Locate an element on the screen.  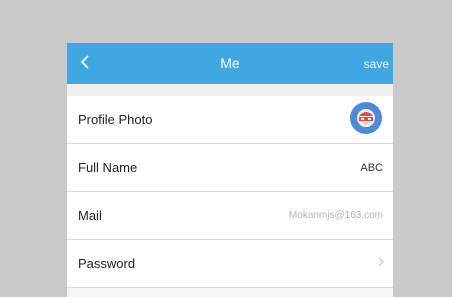
full-name-row: Full Name ABC is located at coordinates (230, 168).